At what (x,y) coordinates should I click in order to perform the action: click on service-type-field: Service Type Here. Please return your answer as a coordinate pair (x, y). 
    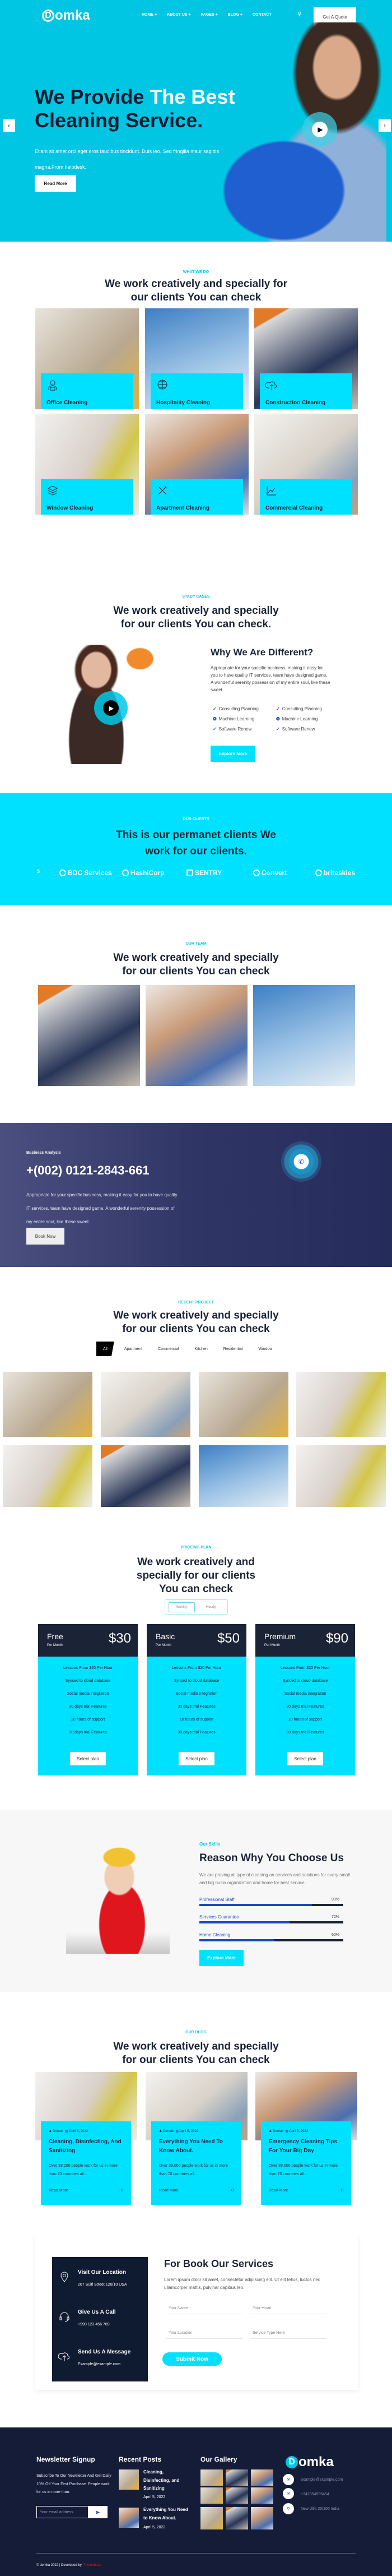
    Looking at the image, I should click on (288, 2334).